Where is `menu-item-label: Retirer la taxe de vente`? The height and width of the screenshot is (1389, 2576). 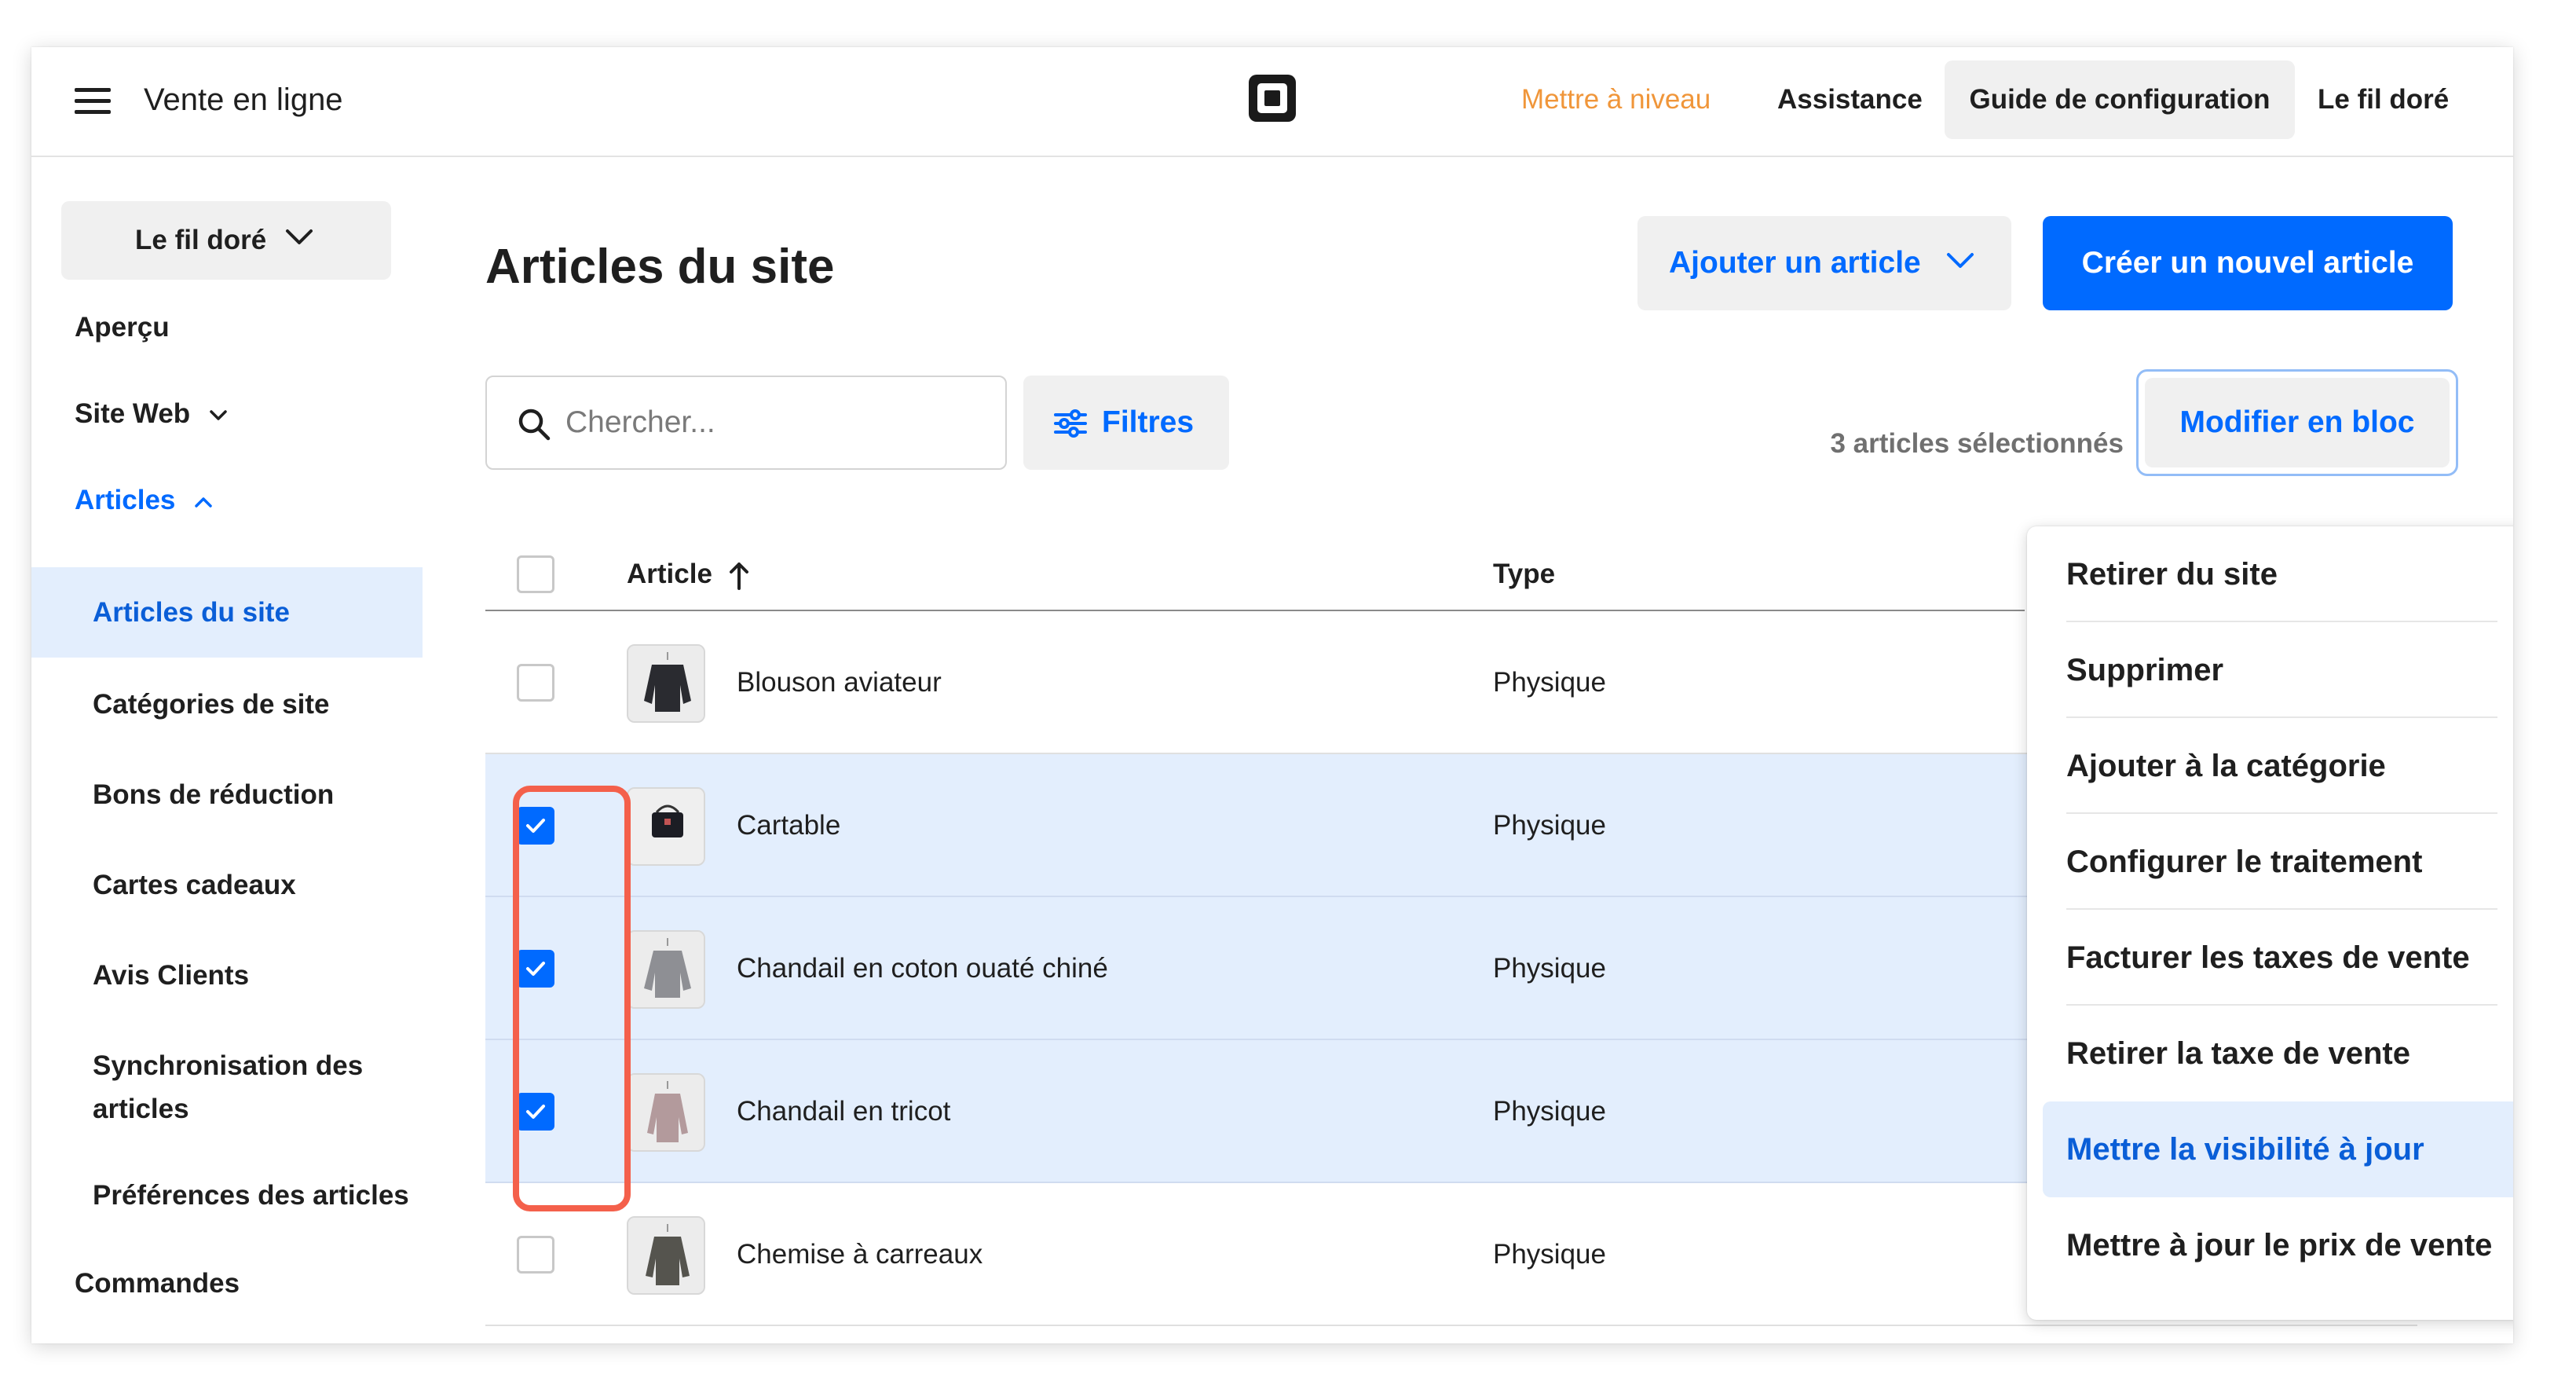 menu-item-label: Retirer la taxe de vente is located at coordinates (2238, 1053).